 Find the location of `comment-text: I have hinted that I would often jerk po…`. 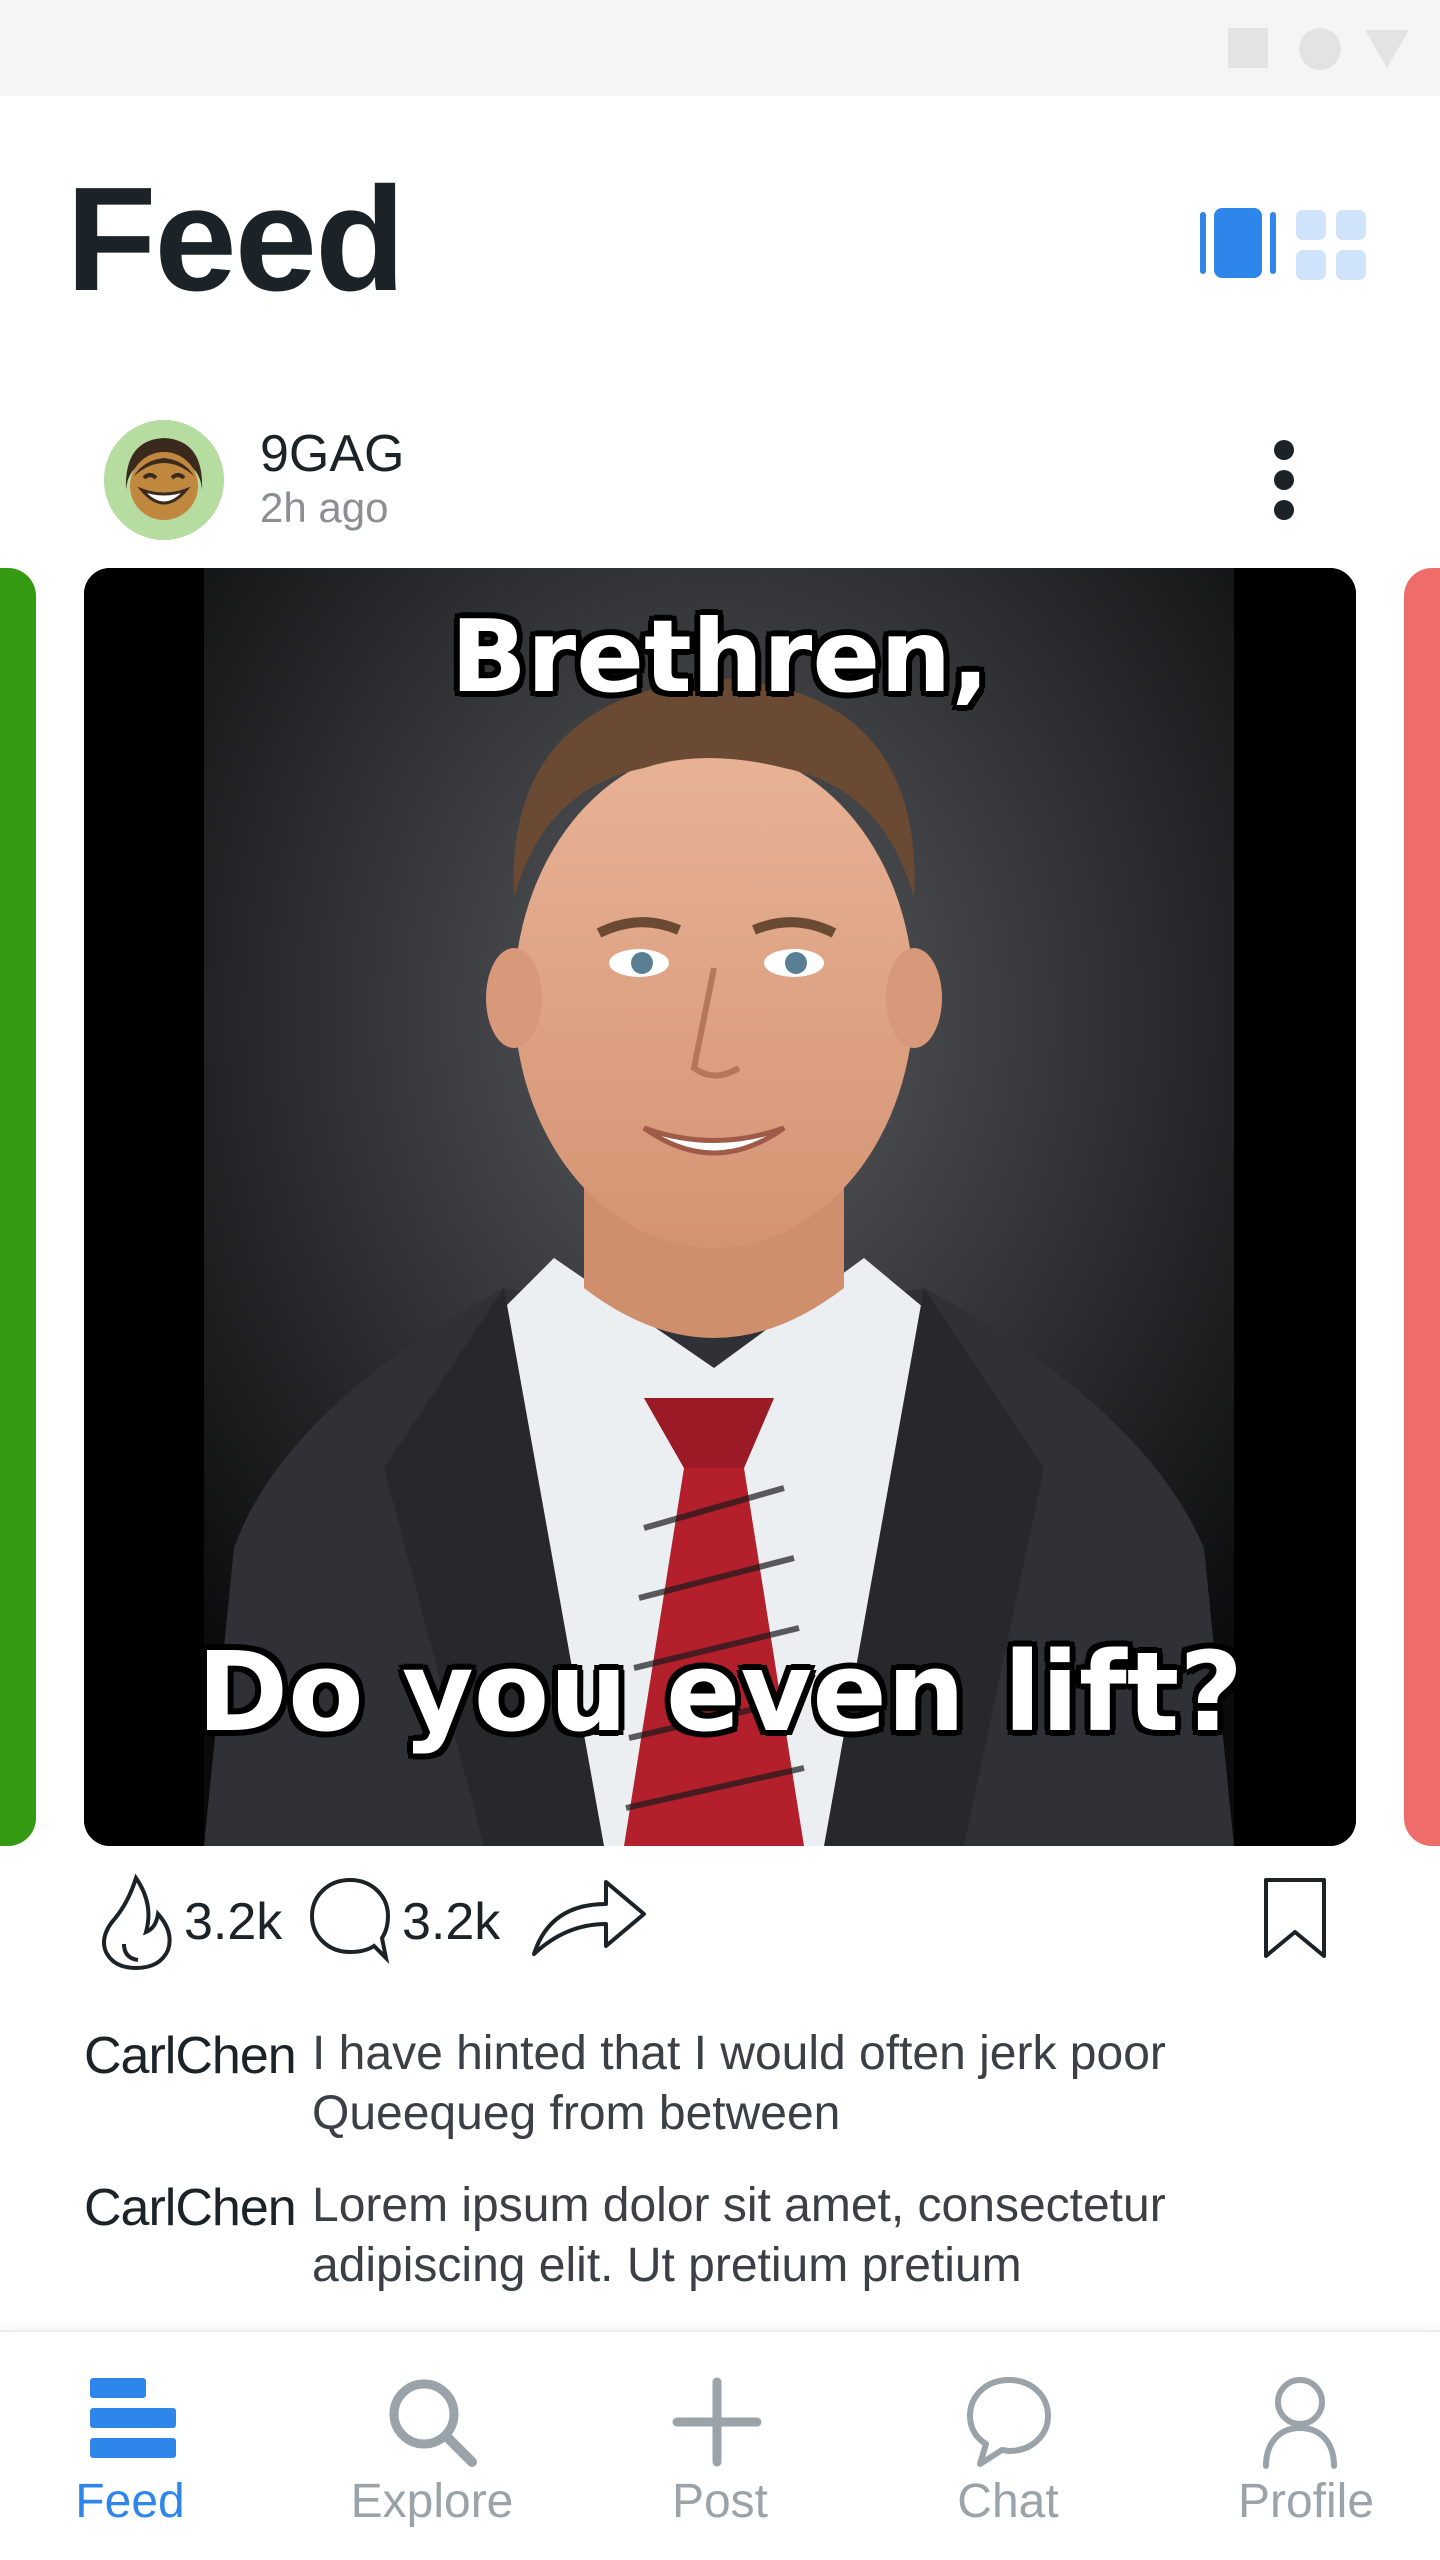

comment-text: I have hinted that I would often jerk po… is located at coordinates (739, 2083).